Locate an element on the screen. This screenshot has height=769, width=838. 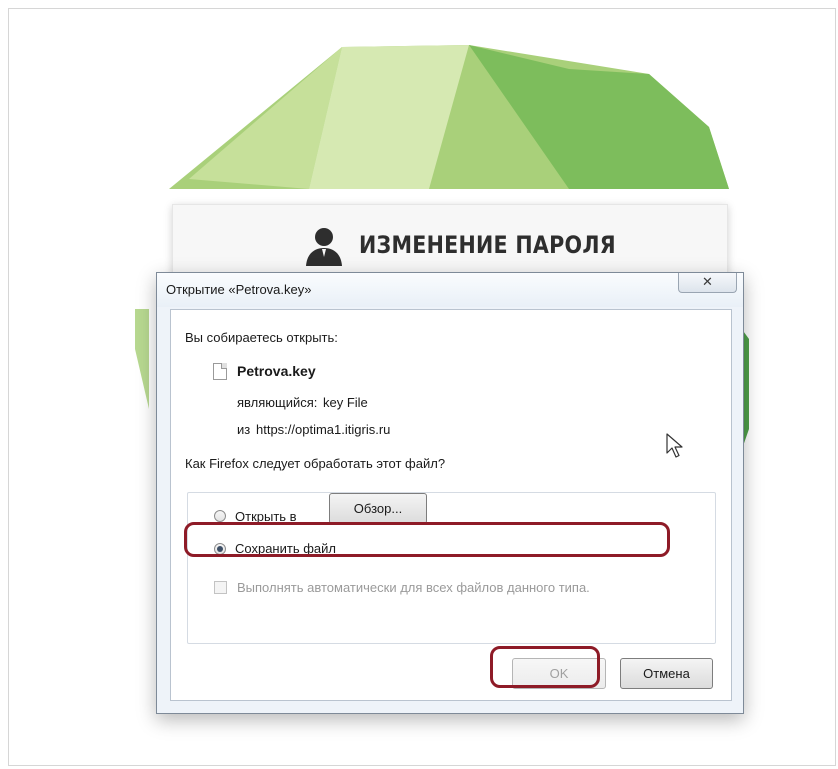
cancel-button-label: Отмена is located at coordinates (666, 673).